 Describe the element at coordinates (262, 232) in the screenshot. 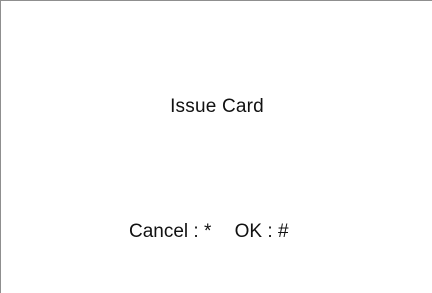

I see `ok-key-hint: OK : #` at that location.